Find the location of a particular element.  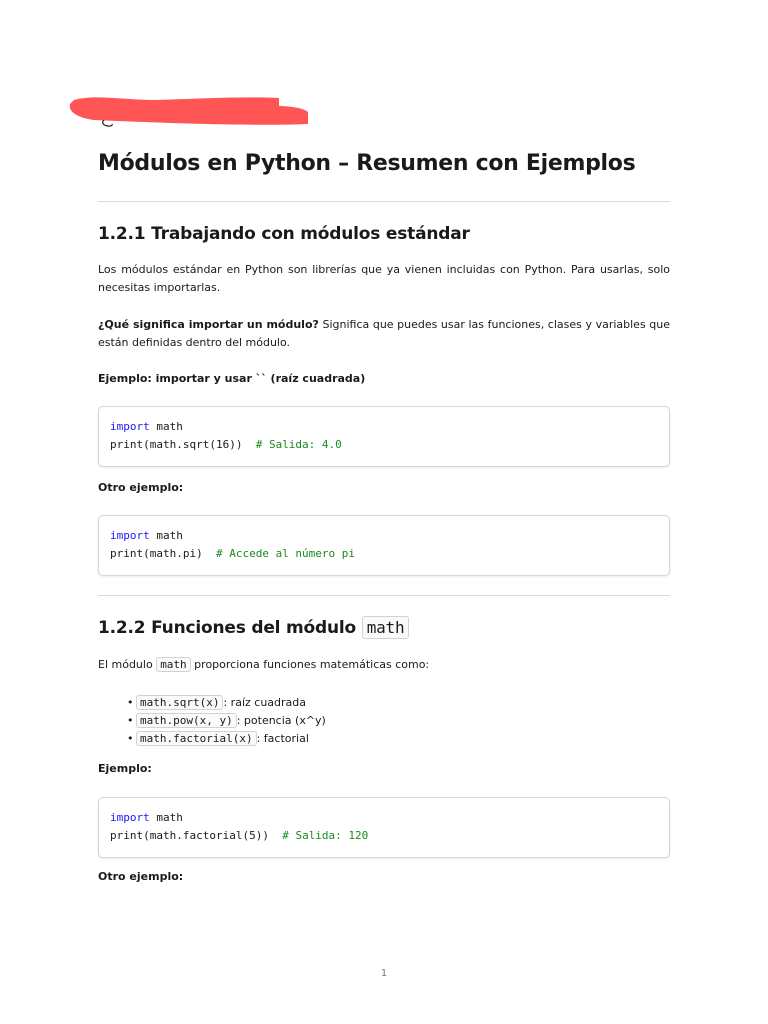

section-heading: 1.2.2 Funciones del módulo math is located at coordinates (384, 628).